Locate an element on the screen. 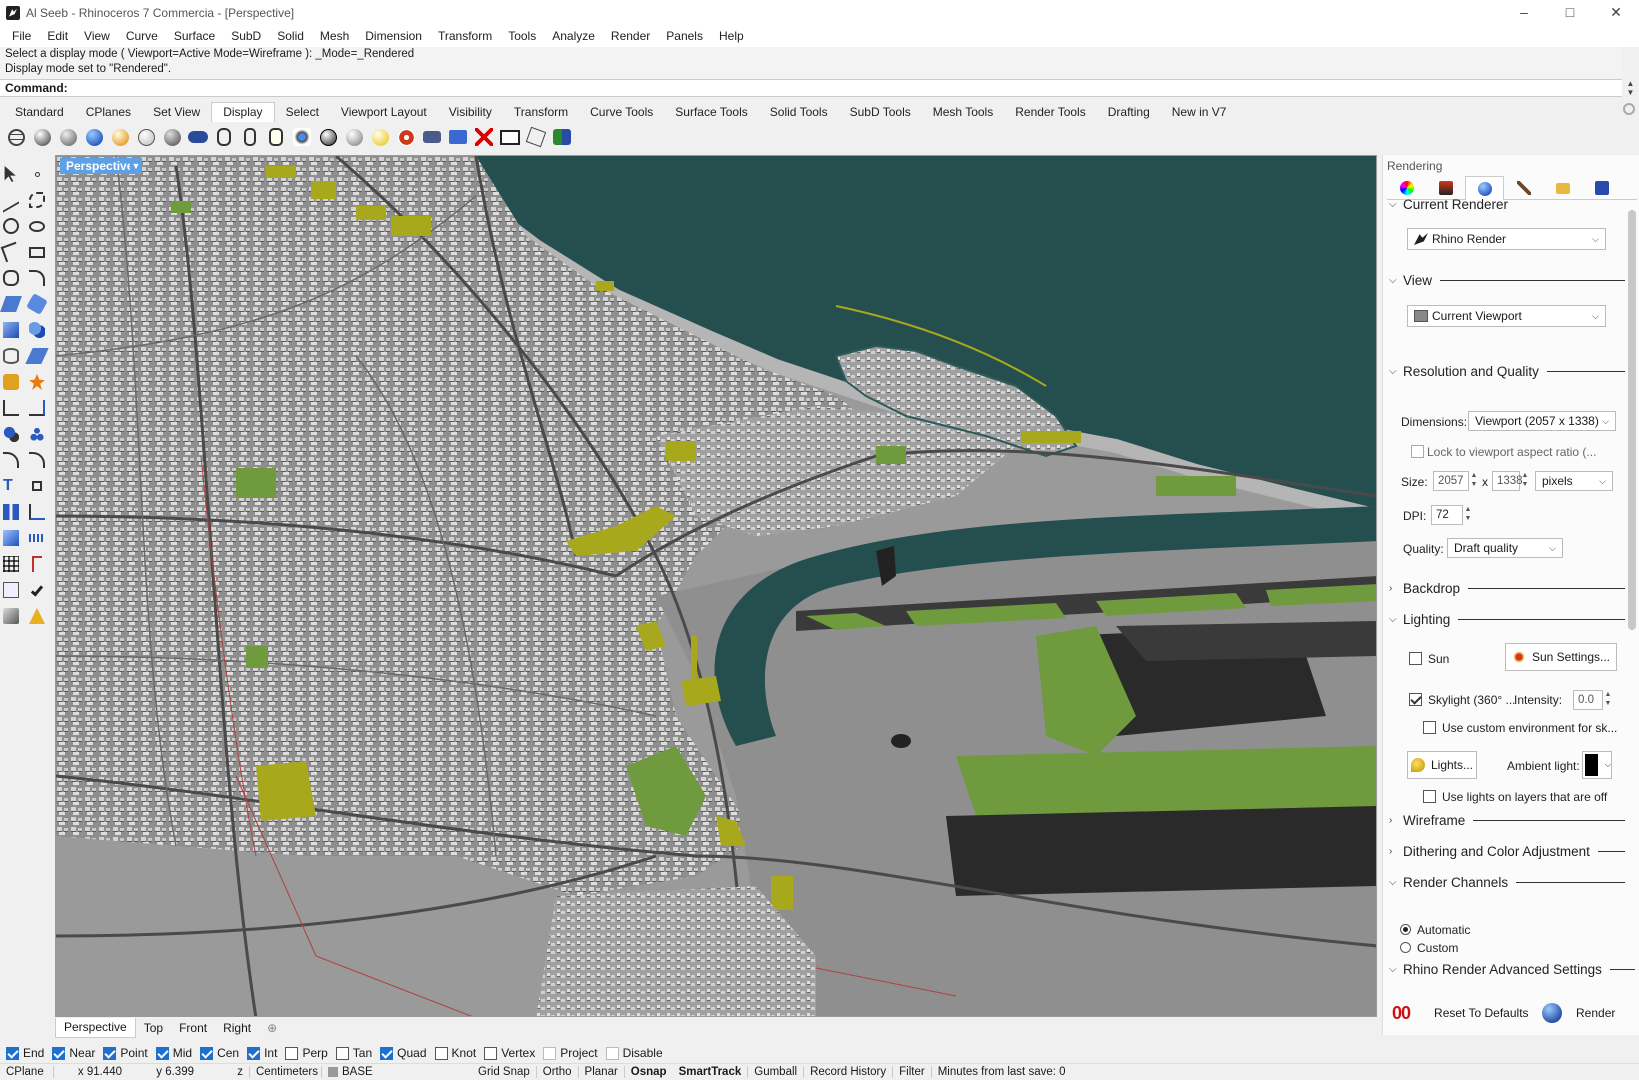 This screenshot has height=1080, width=1639. ambient-color-picker: ⌵ is located at coordinates (1597, 765).